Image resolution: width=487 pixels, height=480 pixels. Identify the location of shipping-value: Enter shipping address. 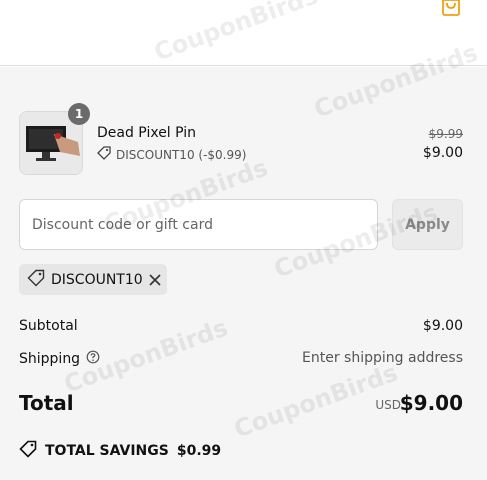
(382, 358).